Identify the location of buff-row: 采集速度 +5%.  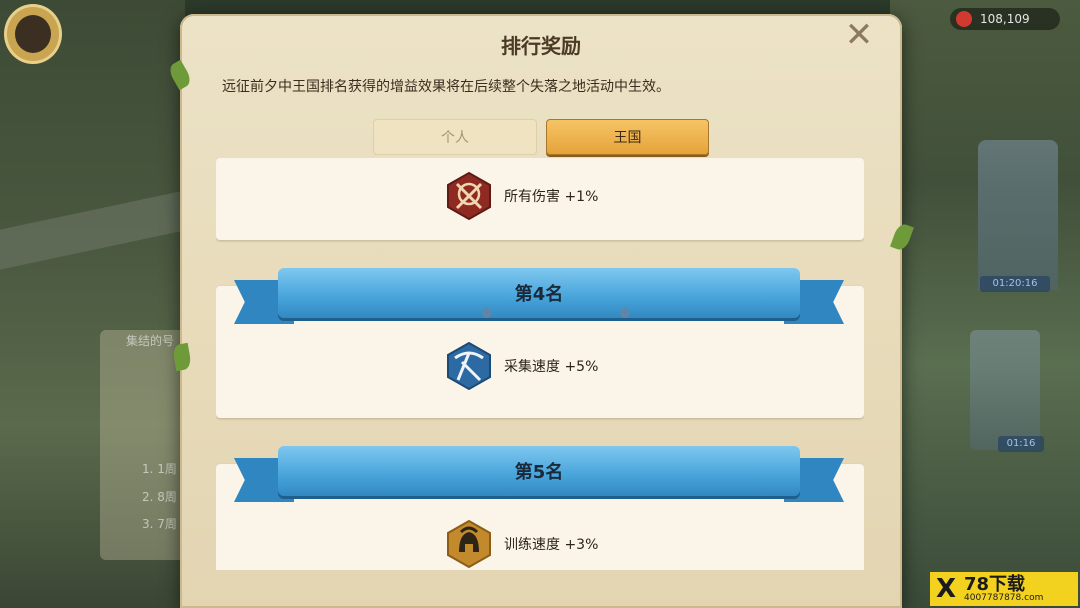
(522, 366).